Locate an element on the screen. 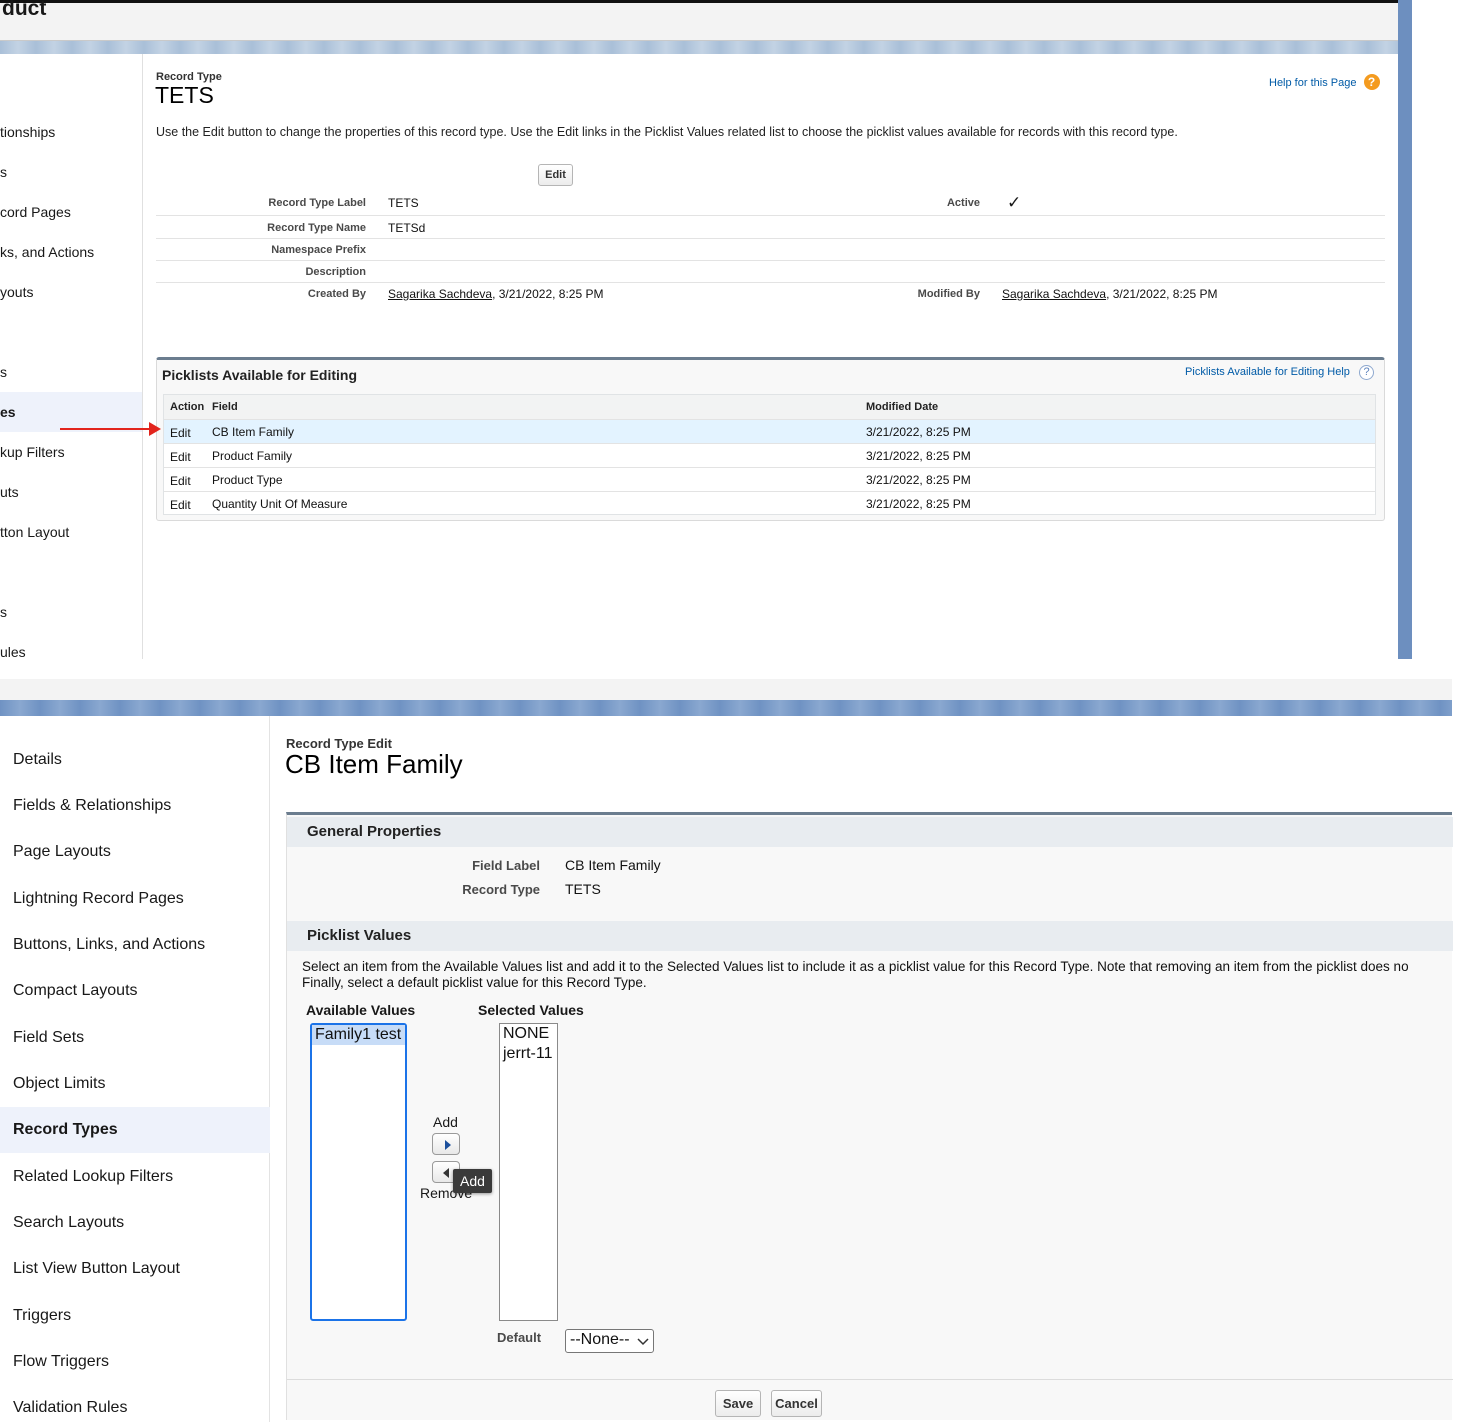 This screenshot has width=1472, height=1422. cancel-button: Cancel is located at coordinates (796, 1403).